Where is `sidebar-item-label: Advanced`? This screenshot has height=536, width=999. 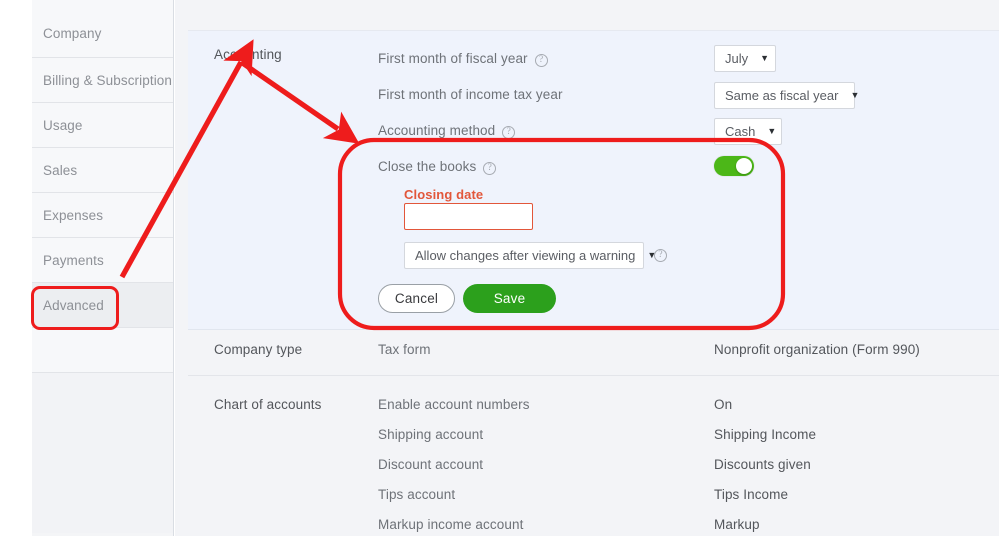
sidebar-item-label: Advanced is located at coordinates (73, 305).